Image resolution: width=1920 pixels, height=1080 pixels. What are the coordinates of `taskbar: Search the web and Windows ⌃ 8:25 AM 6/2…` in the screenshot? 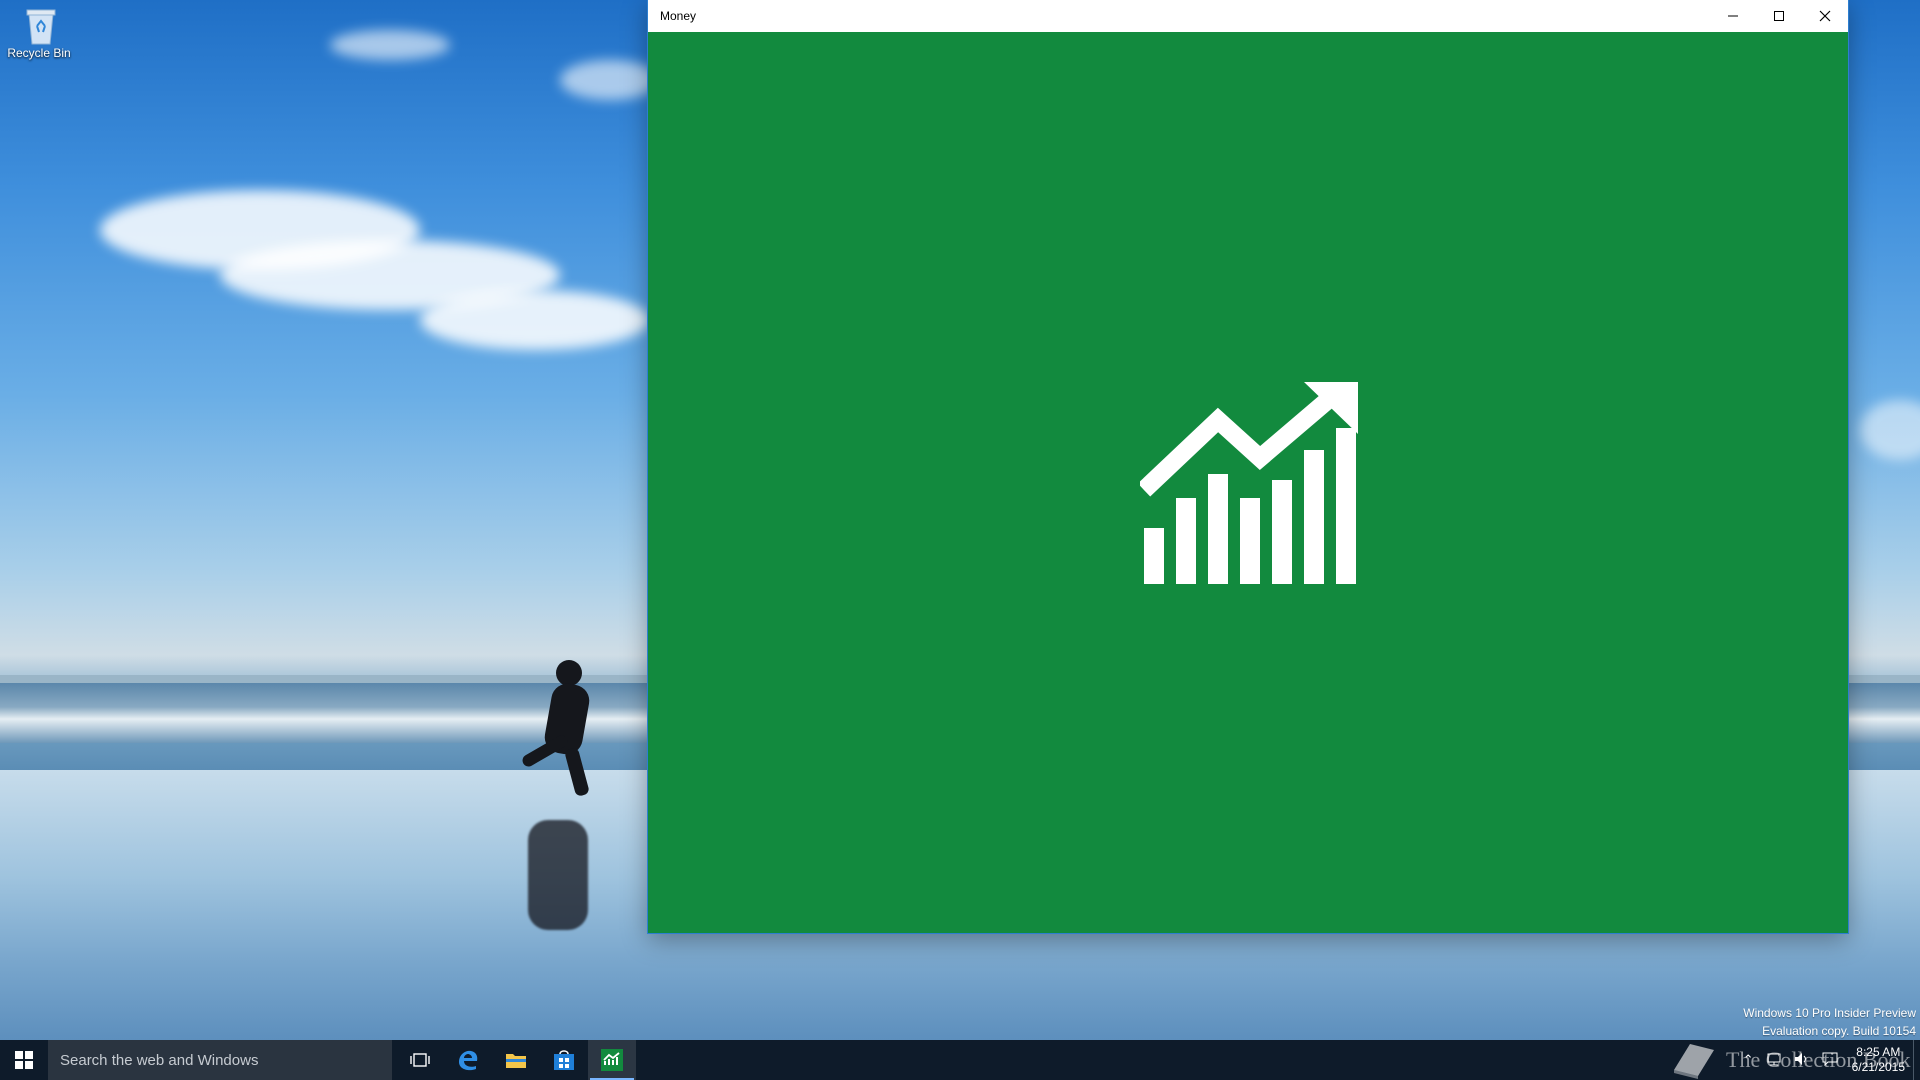 It's located at (960, 1060).